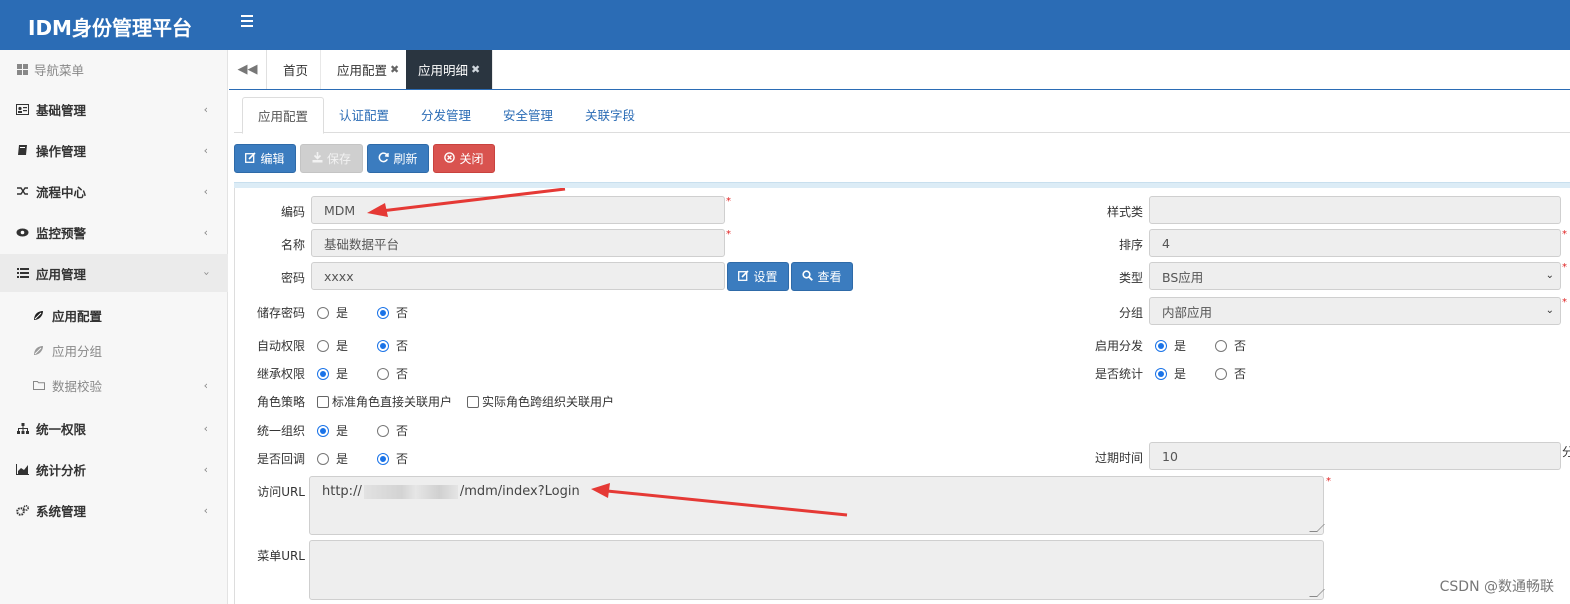  Describe the element at coordinates (362, 70) in the screenshot. I see `tab-label: 应用配置` at that location.